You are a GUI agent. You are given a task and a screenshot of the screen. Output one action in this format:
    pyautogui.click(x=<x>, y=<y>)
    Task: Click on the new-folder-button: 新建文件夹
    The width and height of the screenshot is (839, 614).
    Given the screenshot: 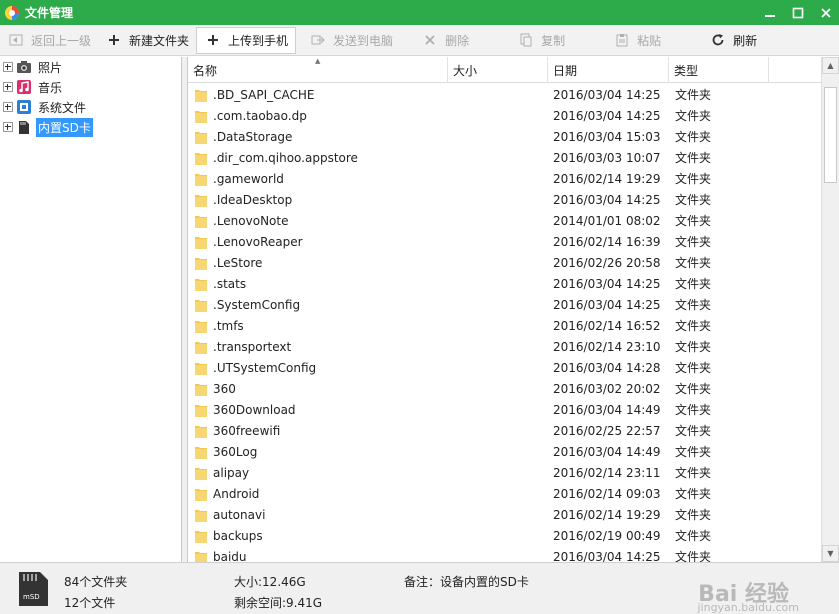 What is the action you would take?
    pyautogui.click(x=147, y=40)
    